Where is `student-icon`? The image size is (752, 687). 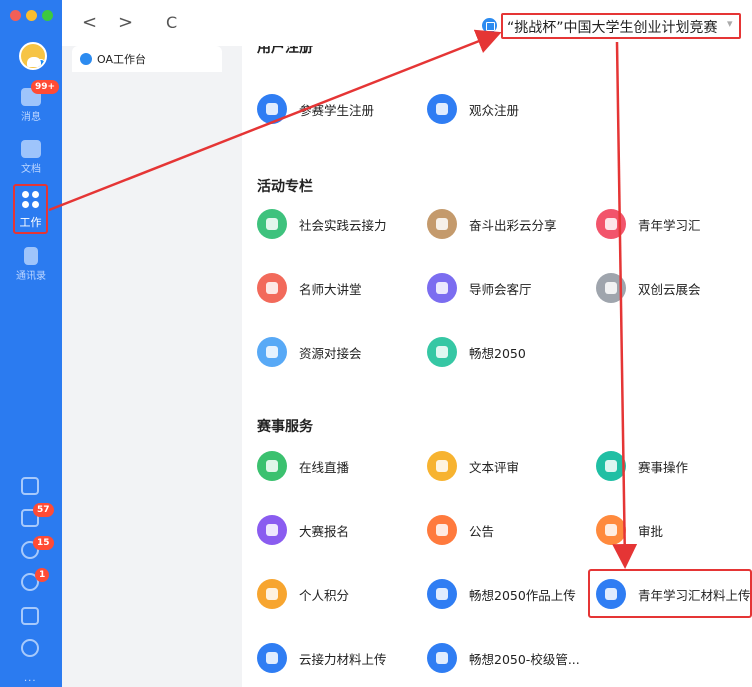
student-icon is located at coordinates (272, 109).